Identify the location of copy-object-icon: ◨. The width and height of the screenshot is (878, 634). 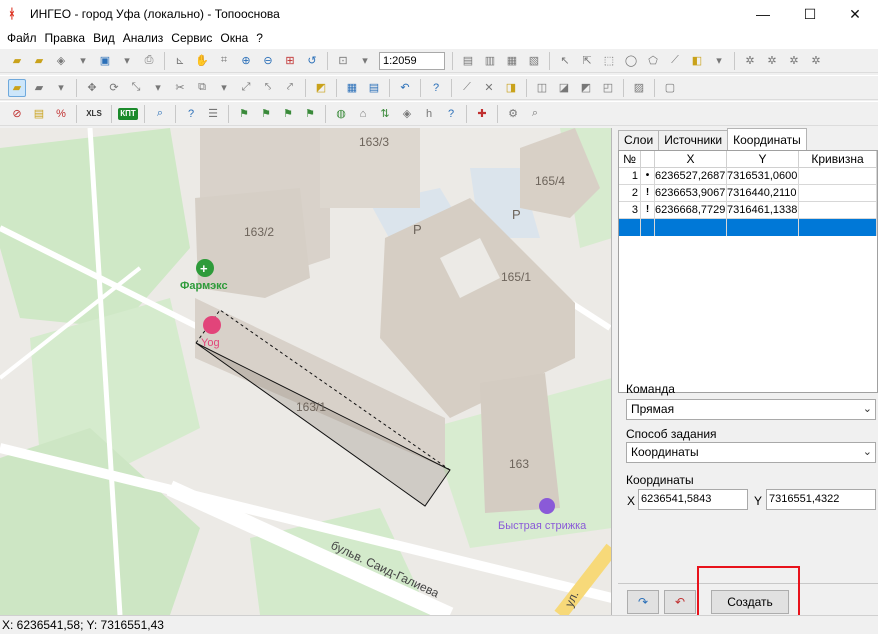
(511, 88).